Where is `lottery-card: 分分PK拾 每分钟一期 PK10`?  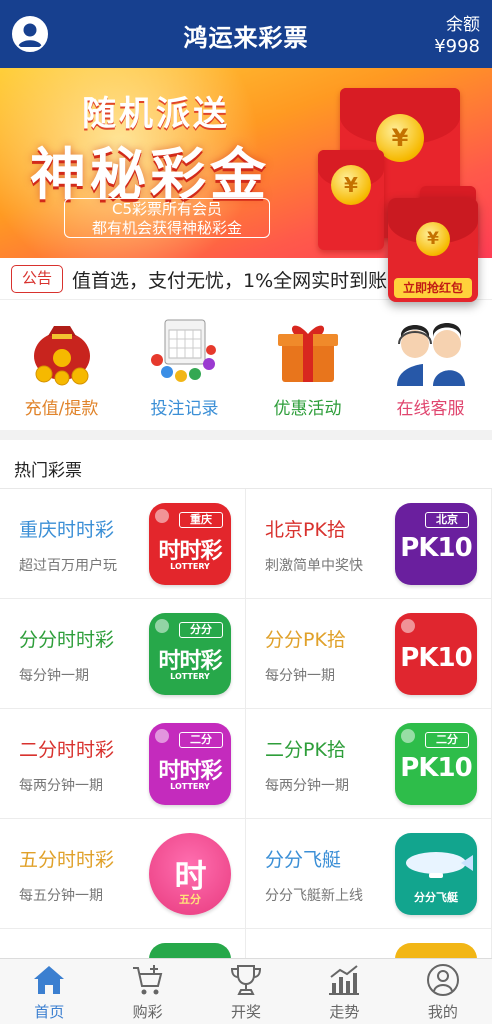 lottery-card: 分分PK拾 每分钟一期 PK10 is located at coordinates (369, 654).